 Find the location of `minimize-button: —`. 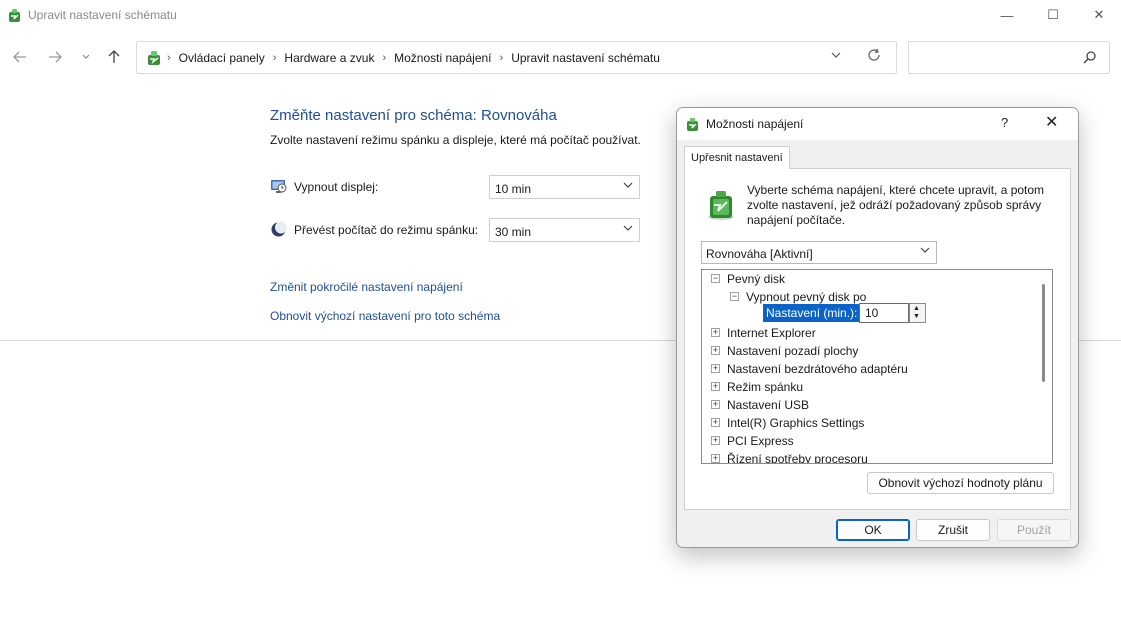

minimize-button: — is located at coordinates (1007, 15).